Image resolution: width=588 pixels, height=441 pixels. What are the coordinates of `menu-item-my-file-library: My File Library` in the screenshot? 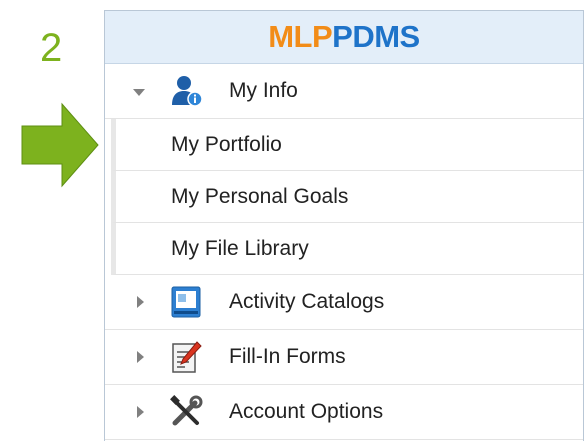 It's located at (347, 249).